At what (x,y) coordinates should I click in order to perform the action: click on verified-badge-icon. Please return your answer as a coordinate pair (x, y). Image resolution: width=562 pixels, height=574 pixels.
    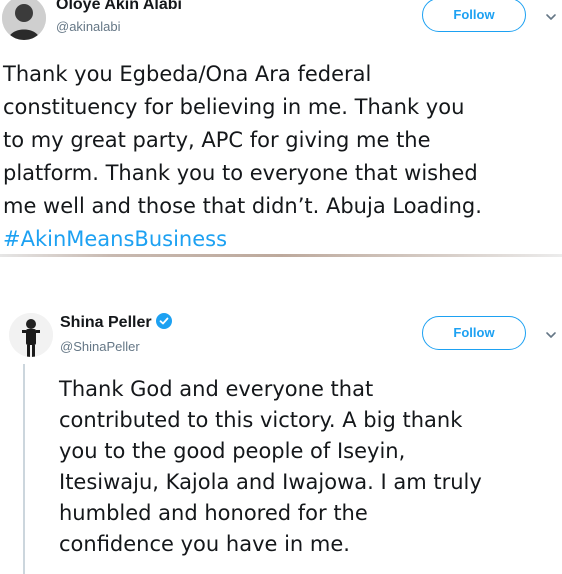
    Looking at the image, I should click on (163, 321).